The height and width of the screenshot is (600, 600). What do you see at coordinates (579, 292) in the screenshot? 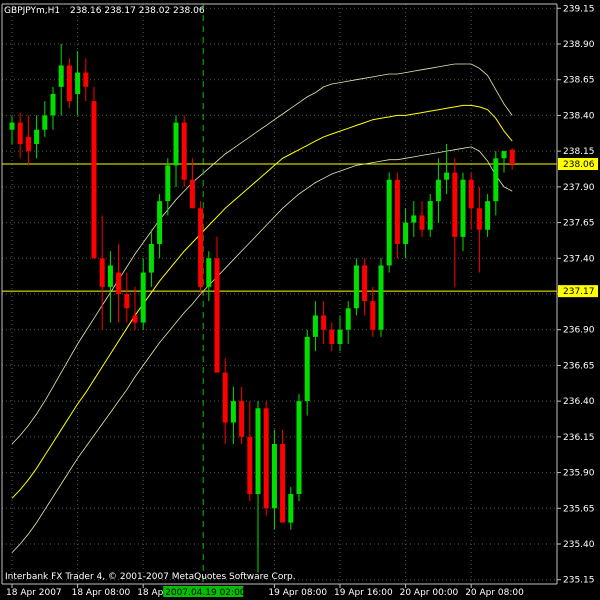
I see `price-level-label: 237.17` at bounding box center [579, 292].